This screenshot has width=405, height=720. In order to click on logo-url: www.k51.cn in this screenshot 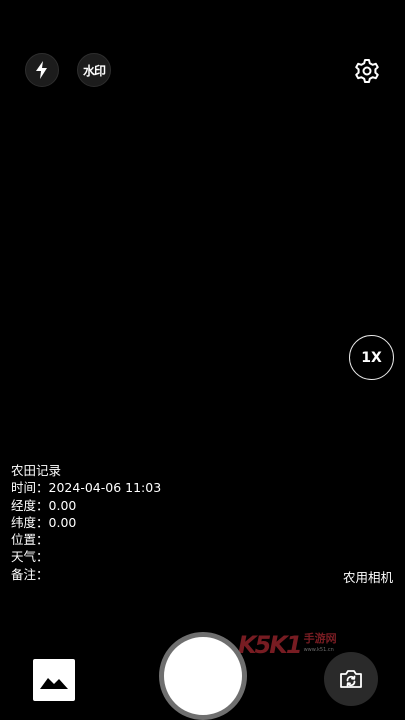, I will do `click(318, 650)`.